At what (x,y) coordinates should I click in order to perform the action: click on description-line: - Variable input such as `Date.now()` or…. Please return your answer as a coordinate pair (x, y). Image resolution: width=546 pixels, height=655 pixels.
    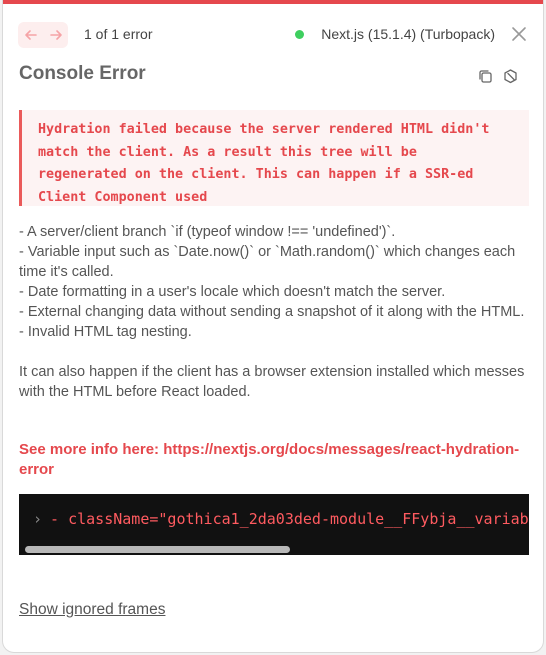
    Looking at the image, I should click on (269, 262).